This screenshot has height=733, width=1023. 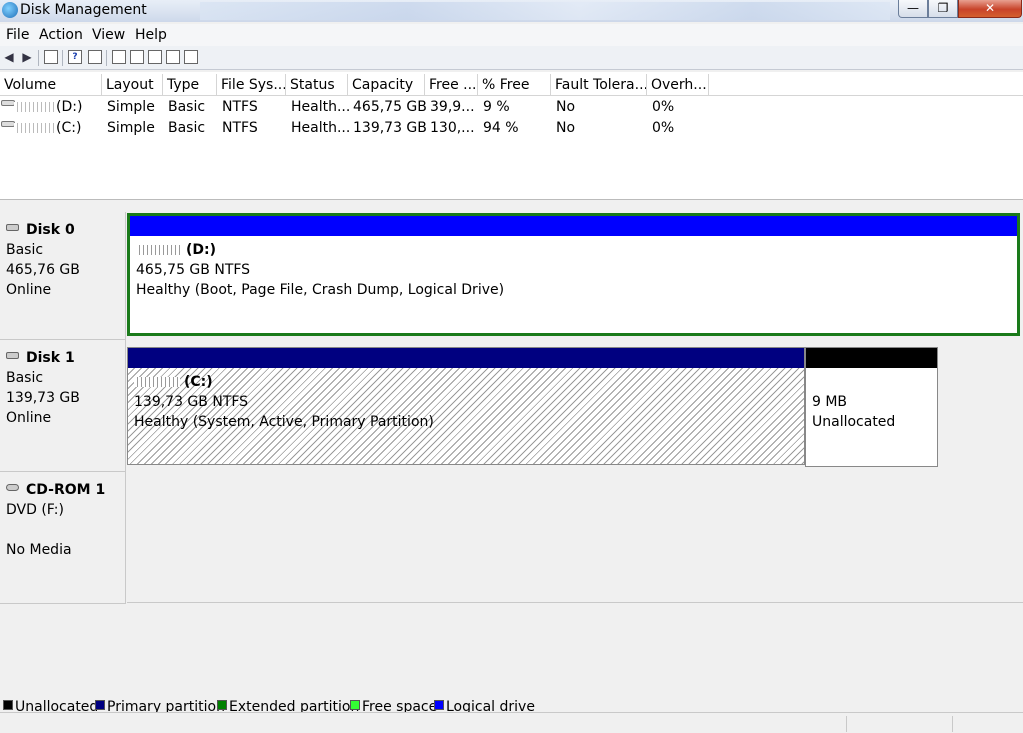 What do you see at coordinates (17, 35) in the screenshot?
I see `menu-file: File` at bounding box center [17, 35].